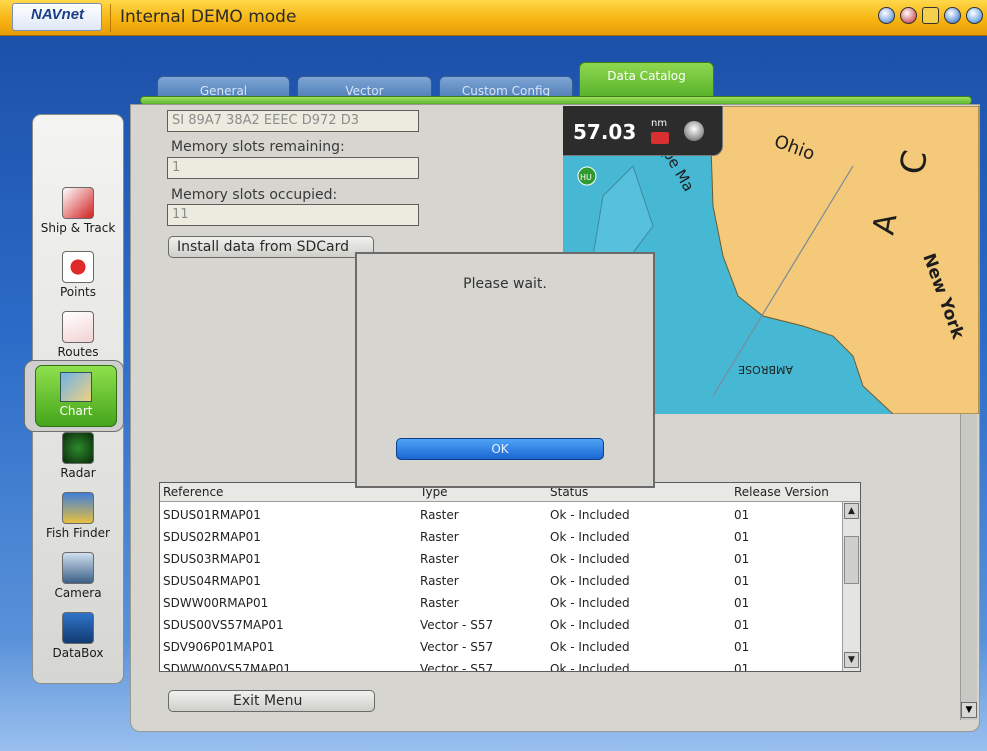  I want to click on cell-reference: SDUS01RMAP01, so click(212, 515).